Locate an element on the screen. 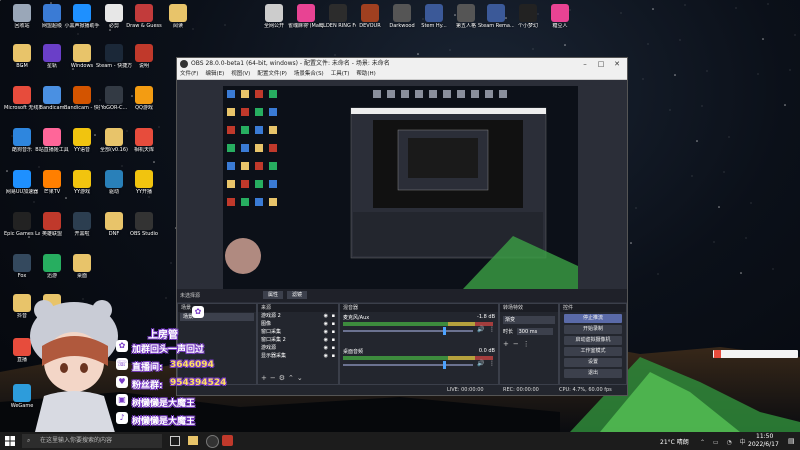 Image resolution: width=800 pixels, height=450 pixels. add-transition-icon: + is located at coordinates (508, 344).